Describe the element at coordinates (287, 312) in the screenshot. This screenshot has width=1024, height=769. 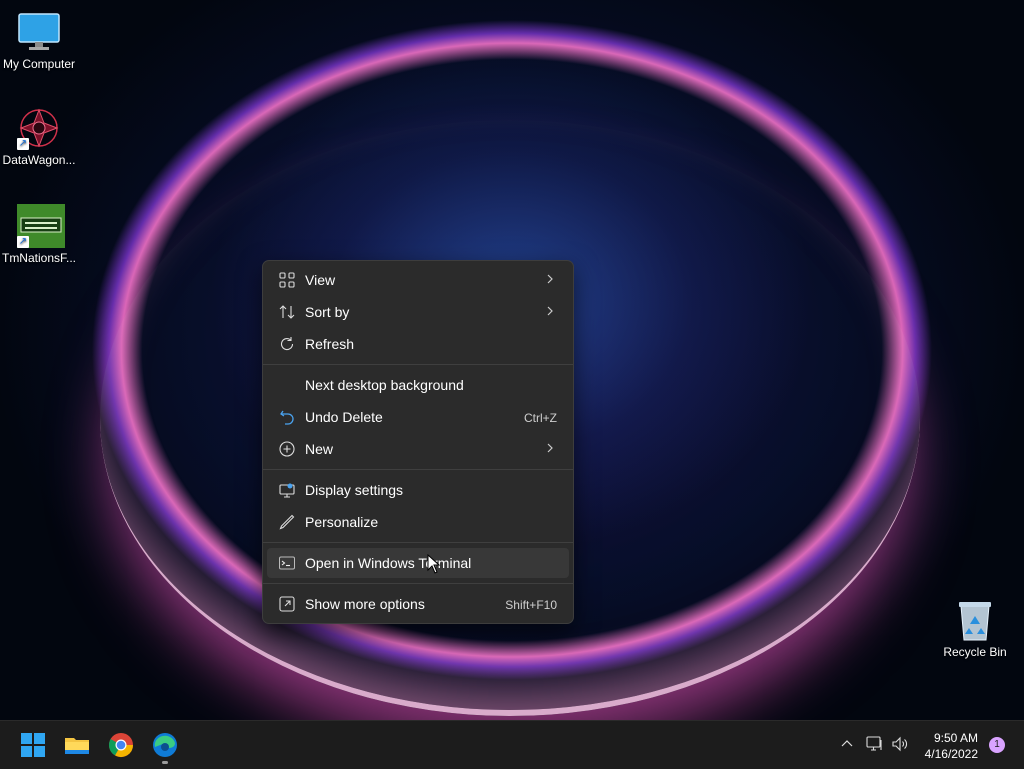
I see `sort-icon` at that location.